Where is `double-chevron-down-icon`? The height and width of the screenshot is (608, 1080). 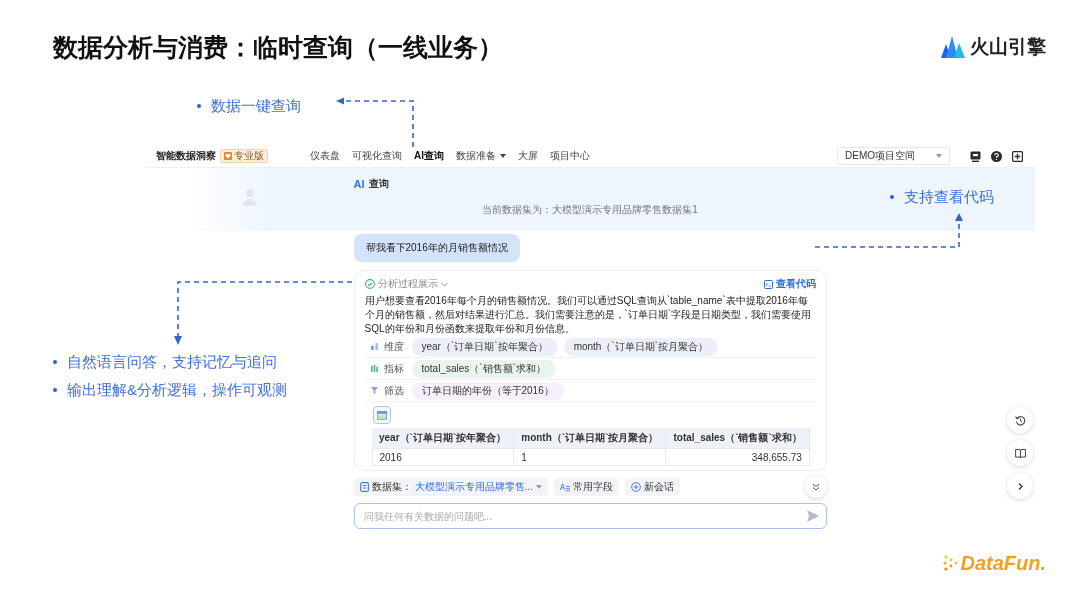 double-chevron-down-icon is located at coordinates (815, 487).